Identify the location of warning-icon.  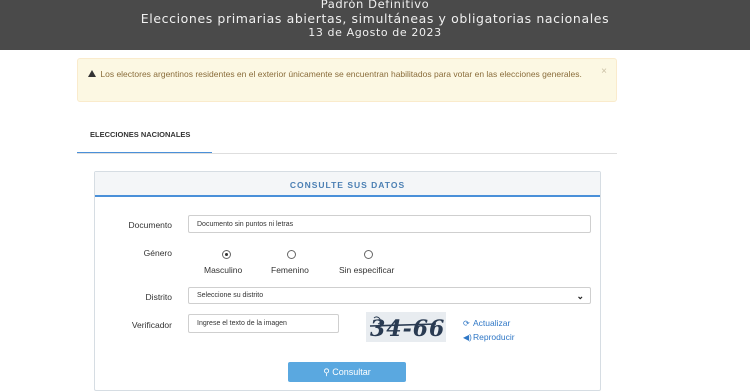
(92, 73).